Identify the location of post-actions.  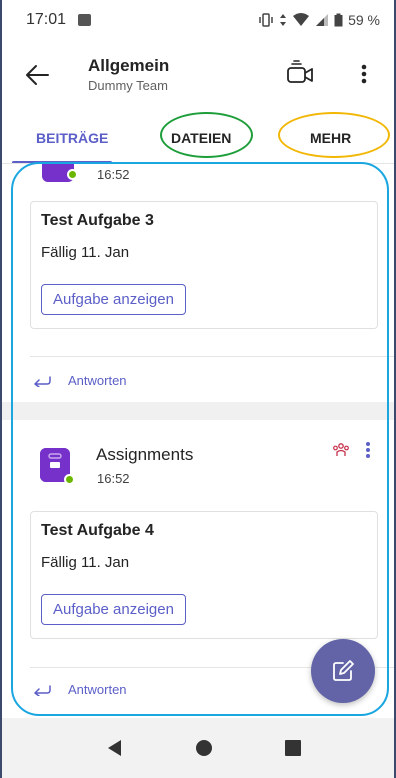
(352, 450).